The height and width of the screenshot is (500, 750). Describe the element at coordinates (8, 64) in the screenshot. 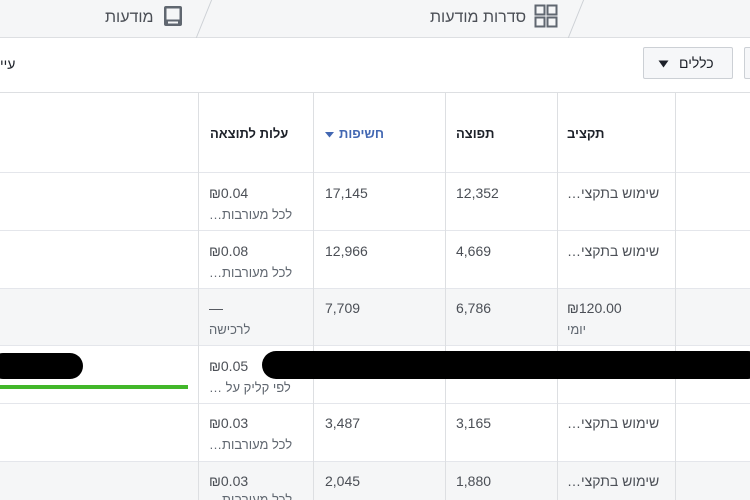

I see `toolbar-cut-label: עיי` at that location.